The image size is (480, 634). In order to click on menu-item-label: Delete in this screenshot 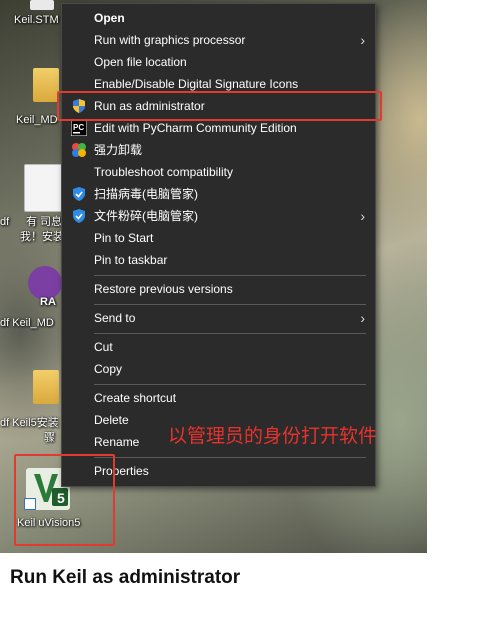, I will do `click(111, 420)`.